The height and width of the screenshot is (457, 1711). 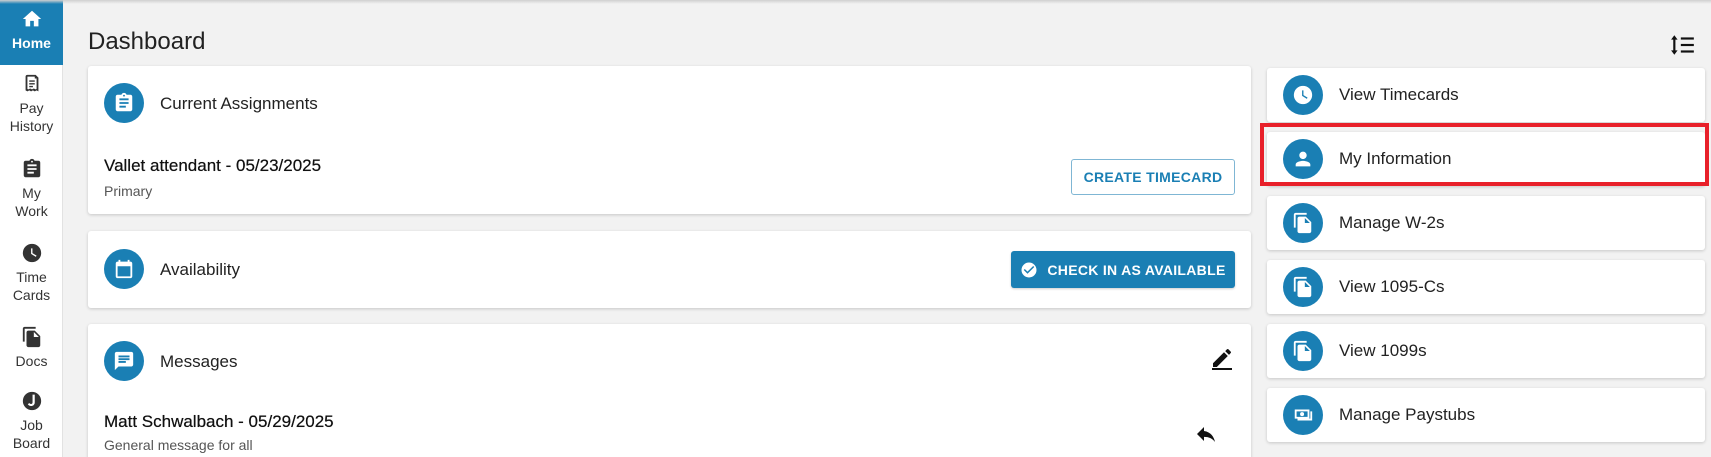 I want to click on messages-icon-circle, so click(x=124, y=361).